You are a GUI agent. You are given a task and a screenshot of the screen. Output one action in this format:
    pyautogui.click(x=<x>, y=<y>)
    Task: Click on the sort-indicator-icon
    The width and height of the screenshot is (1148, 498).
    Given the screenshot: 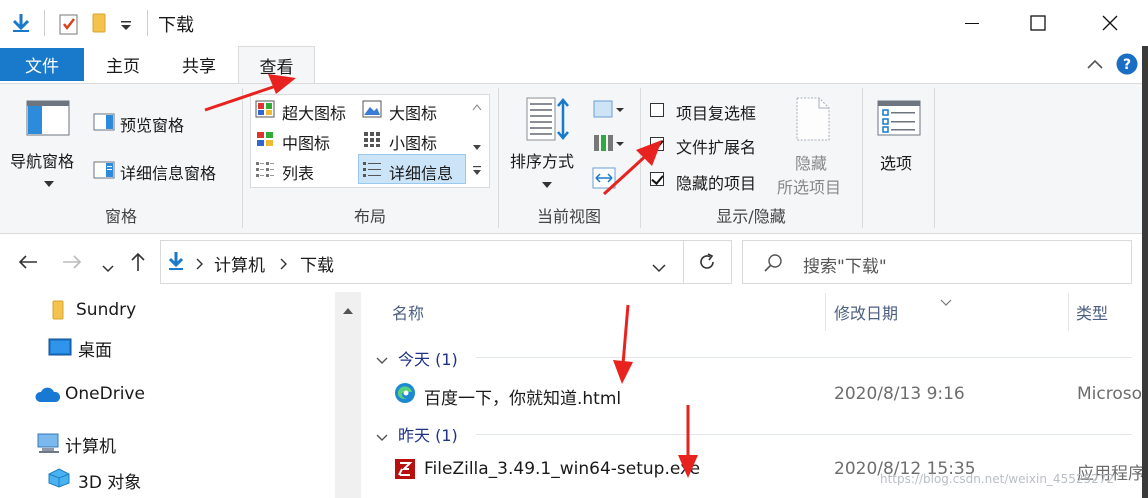 What is the action you would take?
    pyautogui.click(x=946, y=301)
    